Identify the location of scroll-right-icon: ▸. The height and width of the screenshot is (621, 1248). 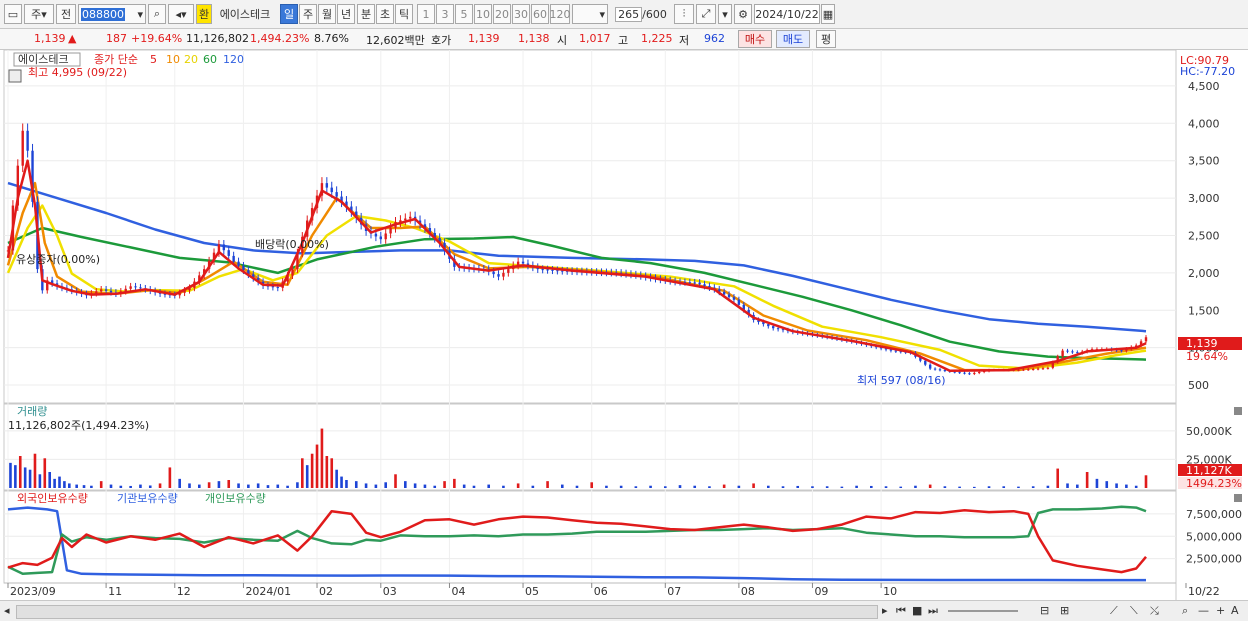
(885, 610).